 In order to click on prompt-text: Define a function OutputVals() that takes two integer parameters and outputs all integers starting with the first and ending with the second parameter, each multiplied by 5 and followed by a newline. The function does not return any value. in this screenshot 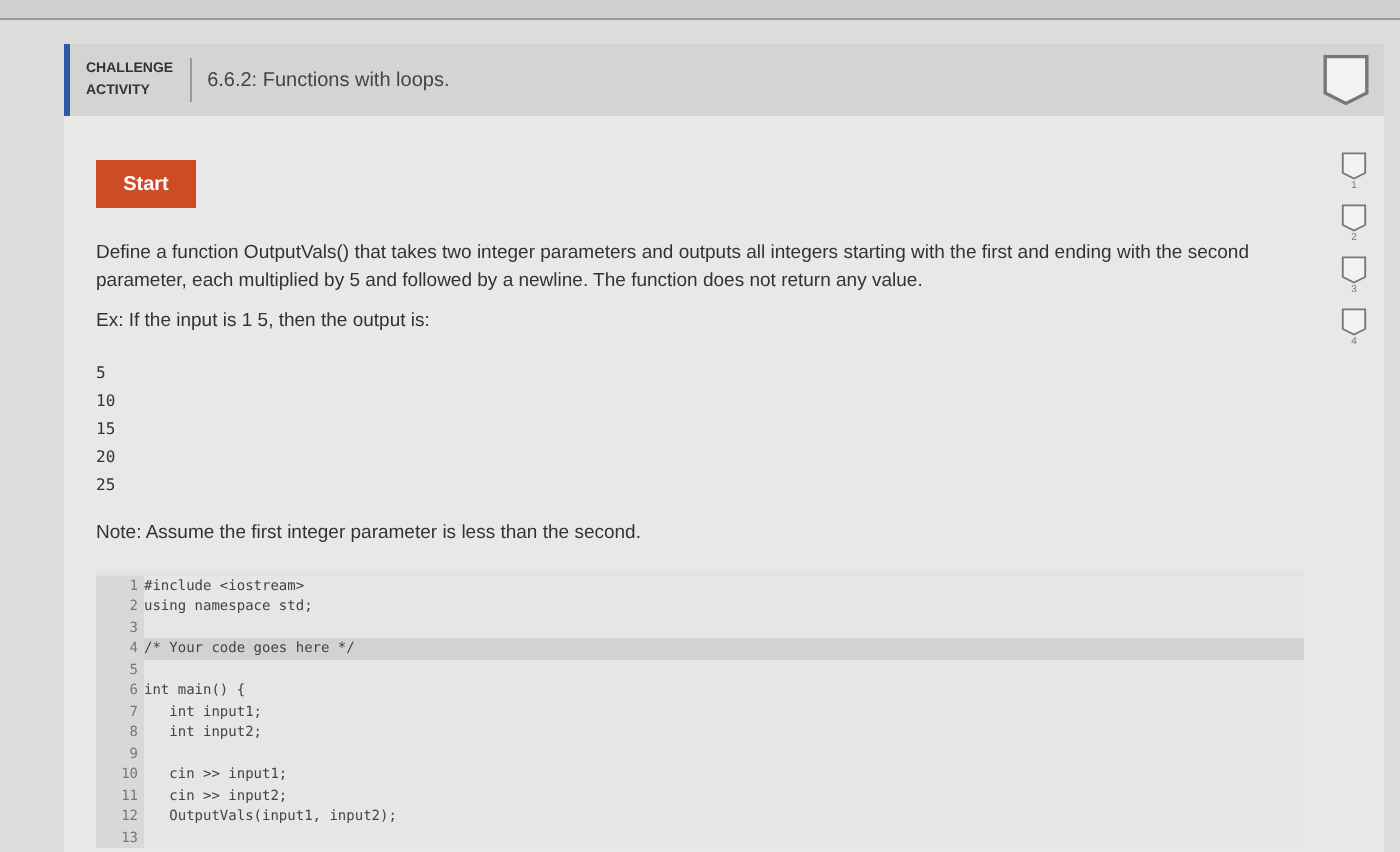, I will do `click(673, 268)`.